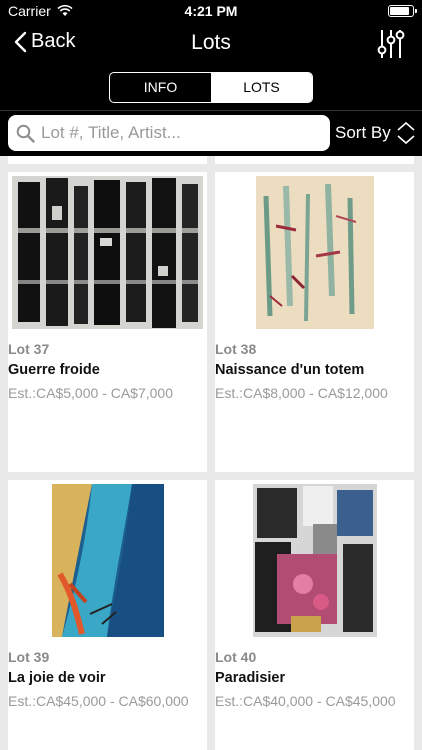  What do you see at coordinates (54, 370) in the screenshot?
I see `lot-title: Guerre froide` at bounding box center [54, 370].